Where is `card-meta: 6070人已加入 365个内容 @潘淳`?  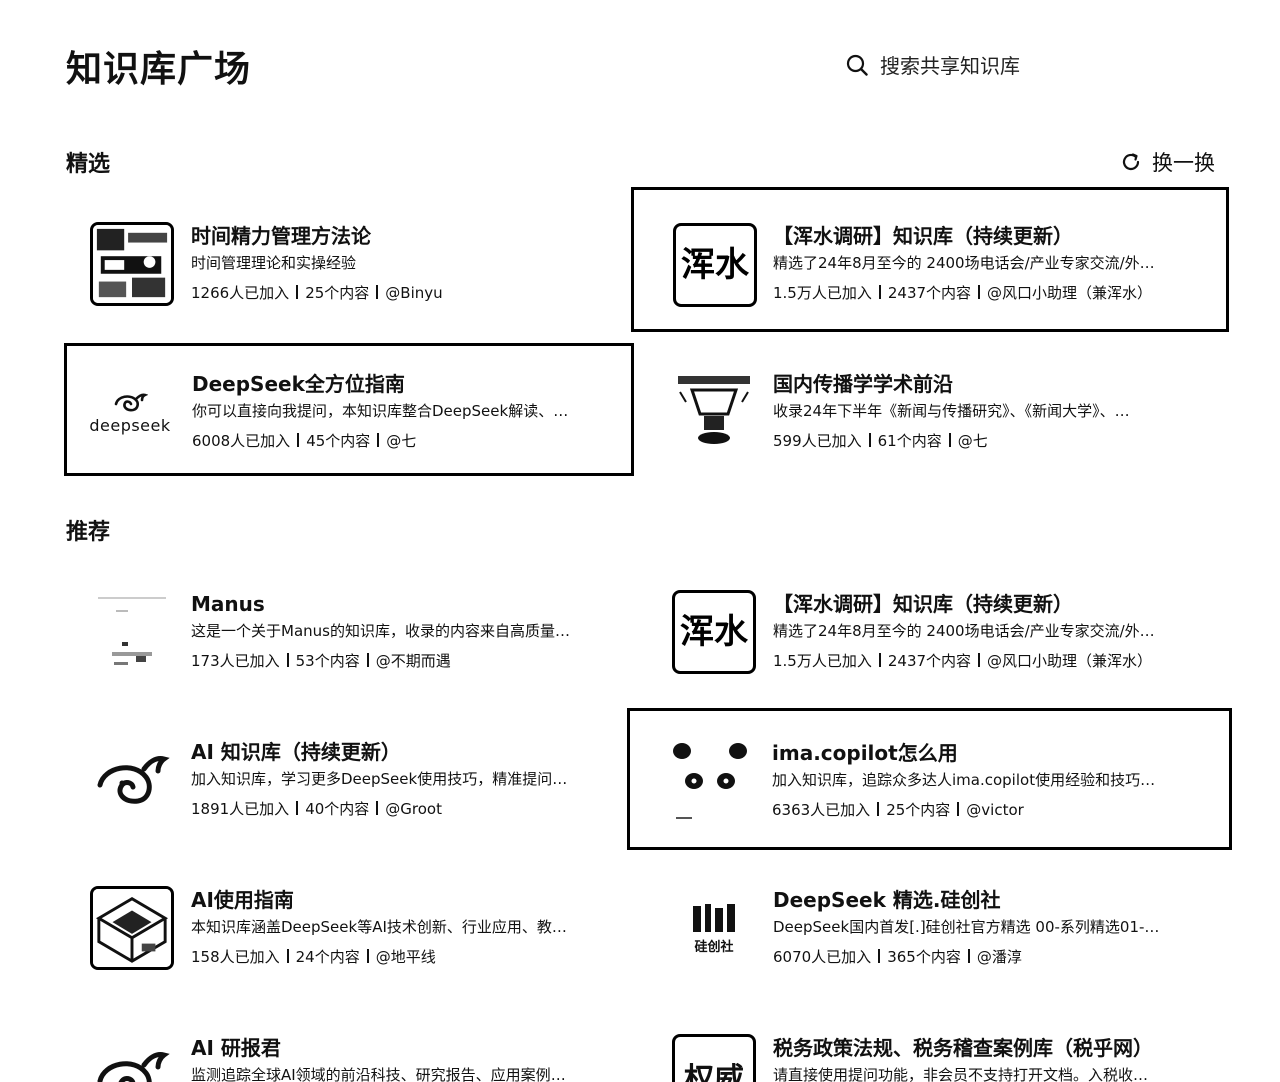 card-meta: 6070人已加入 365个内容 @潘淳 is located at coordinates (1000, 957).